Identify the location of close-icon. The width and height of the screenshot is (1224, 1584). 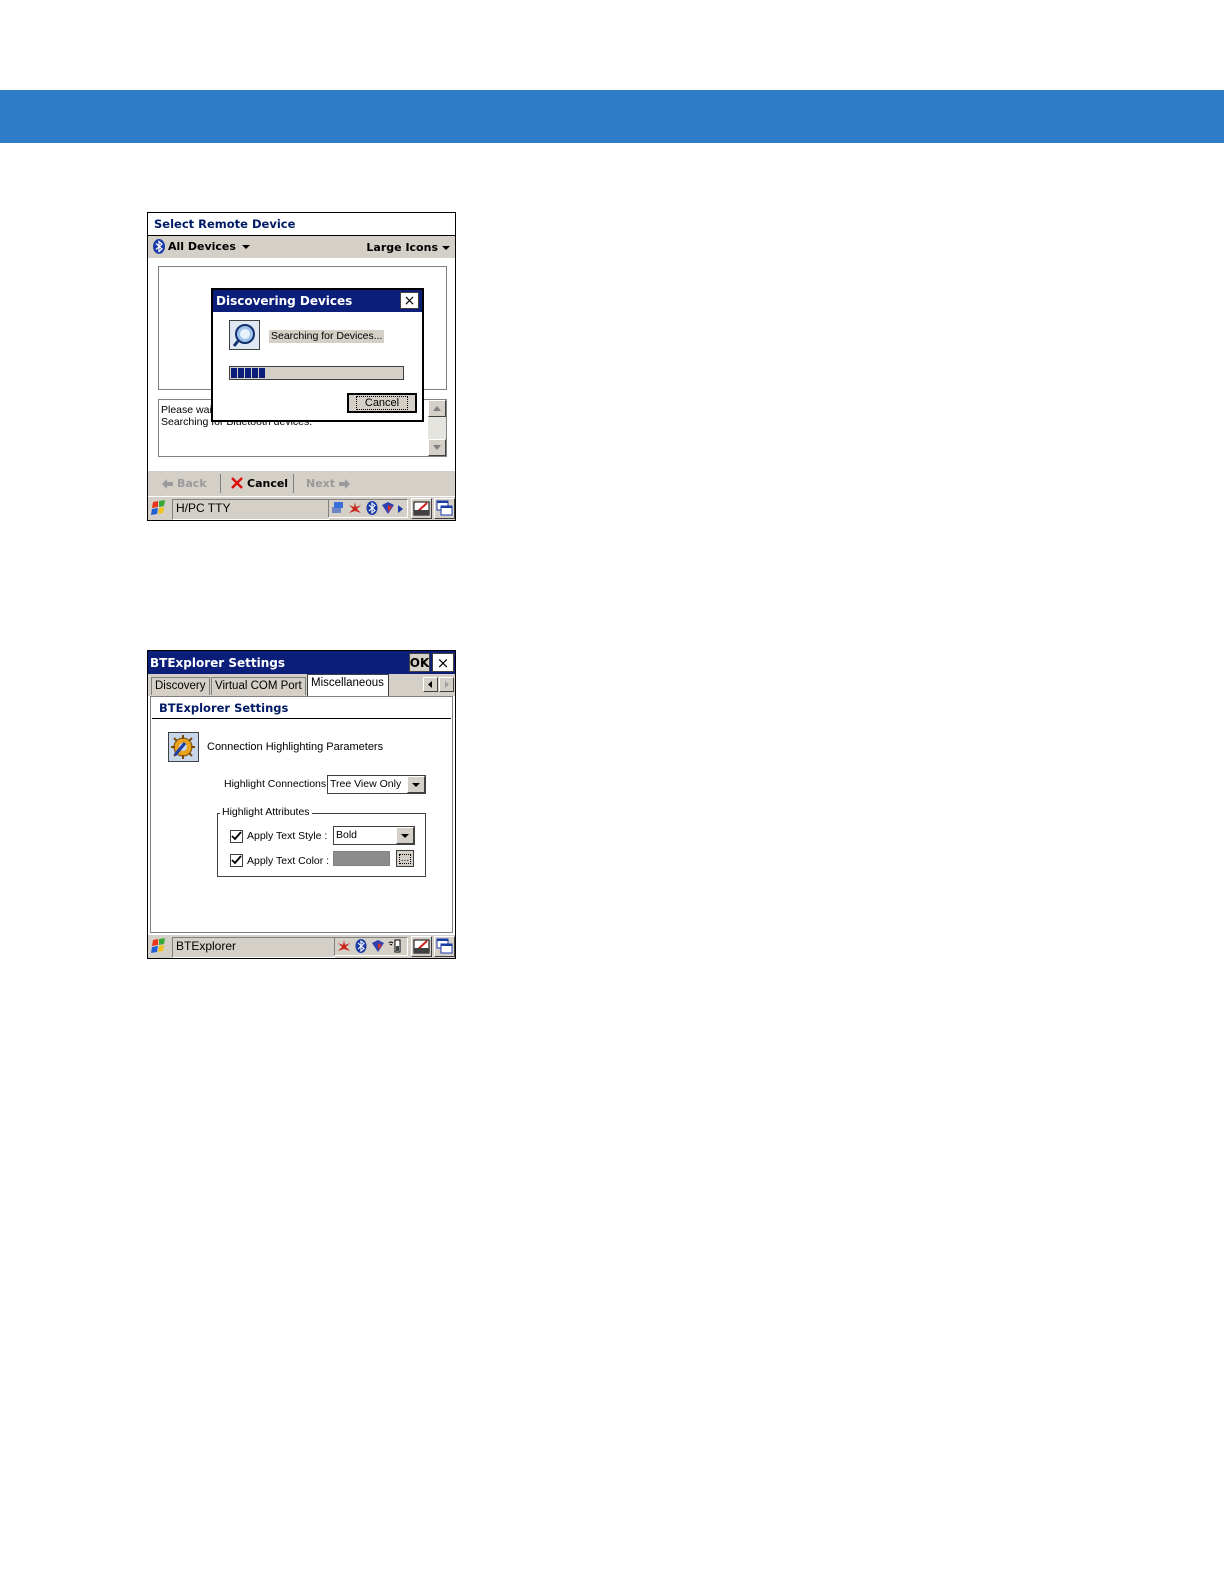
(237, 483).